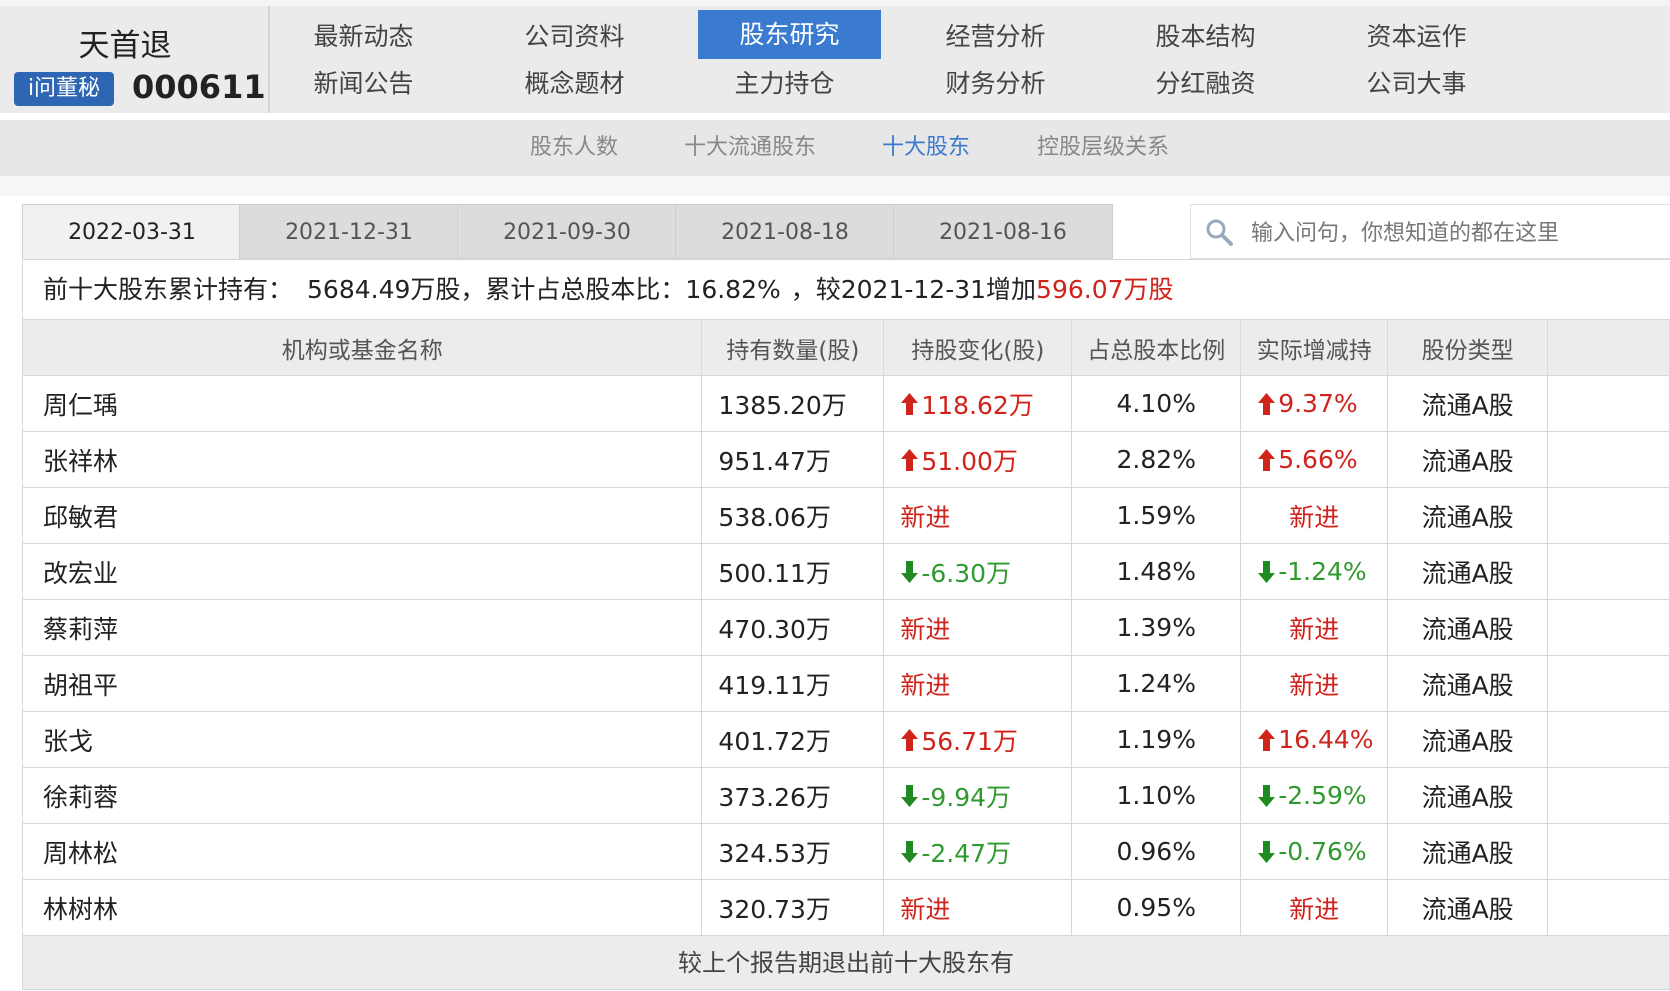  Describe the element at coordinates (845, 683) in the screenshot. I see `table-row: 胡祖平 419.11万 新进 1.24% 新进 流通A股` at that location.